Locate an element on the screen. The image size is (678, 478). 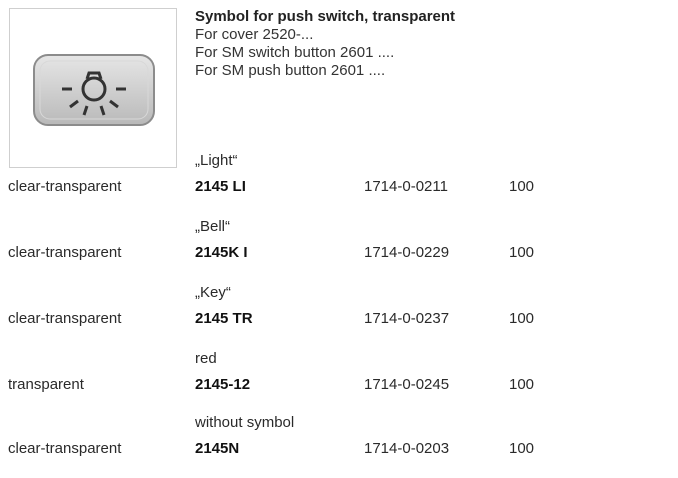
product-title: Symbol for push switch, transparent is located at coordinates (325, 16).